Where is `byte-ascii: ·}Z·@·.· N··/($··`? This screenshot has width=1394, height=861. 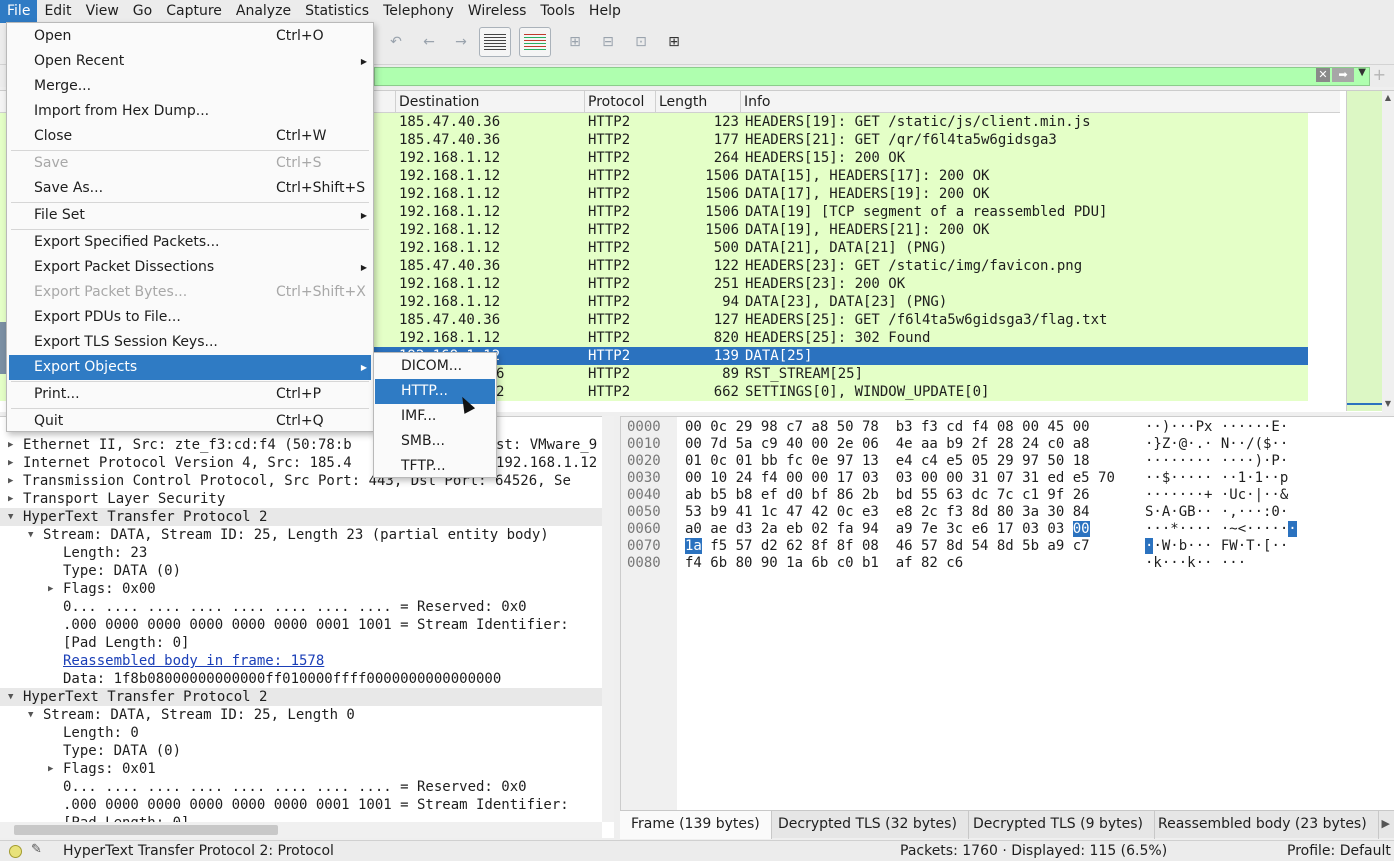
byte-ascii: ·}Z·@·.· N··/($·· is located at coordinates (1216, 444).